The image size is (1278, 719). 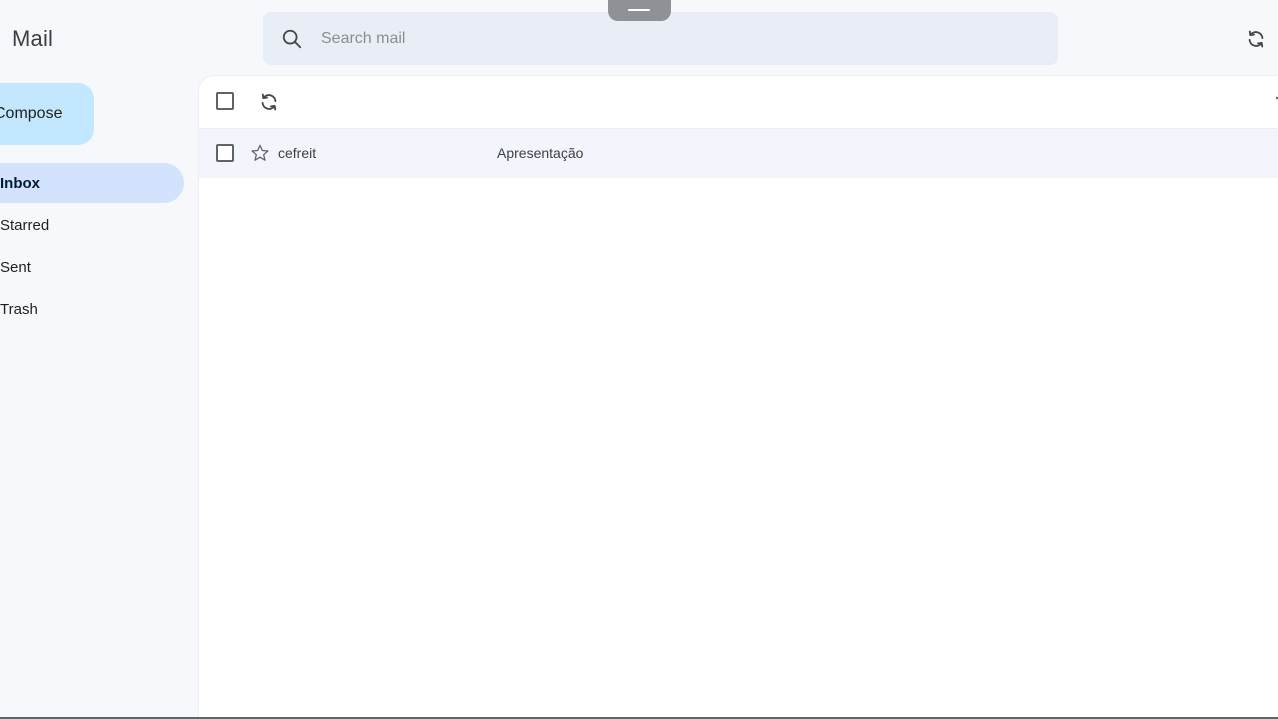 I want to click on sidebar-item-label: Starred, so click(x=25, y=225).